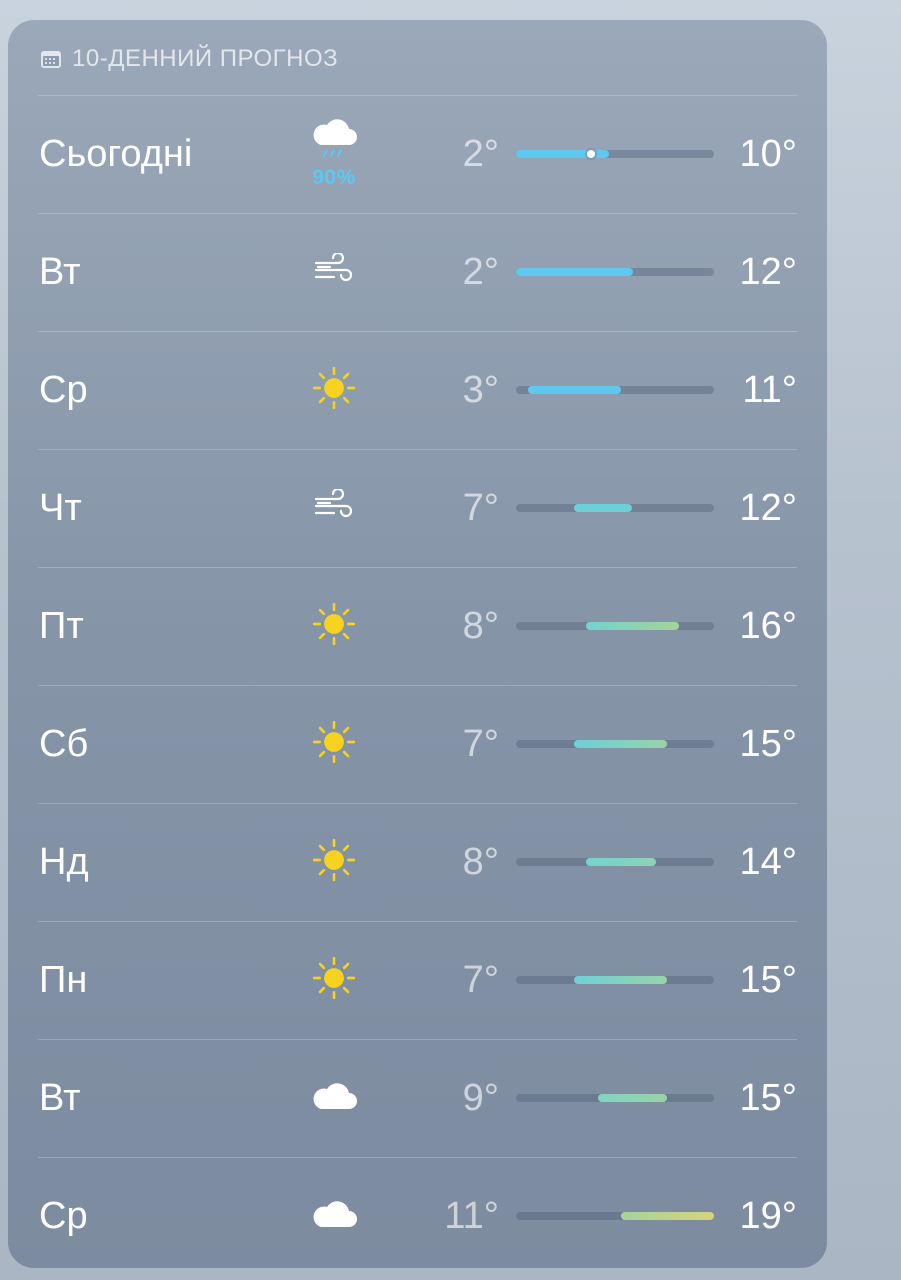  I want to click on forecast-row: Вт 9° 15°, so click(417, 1098).